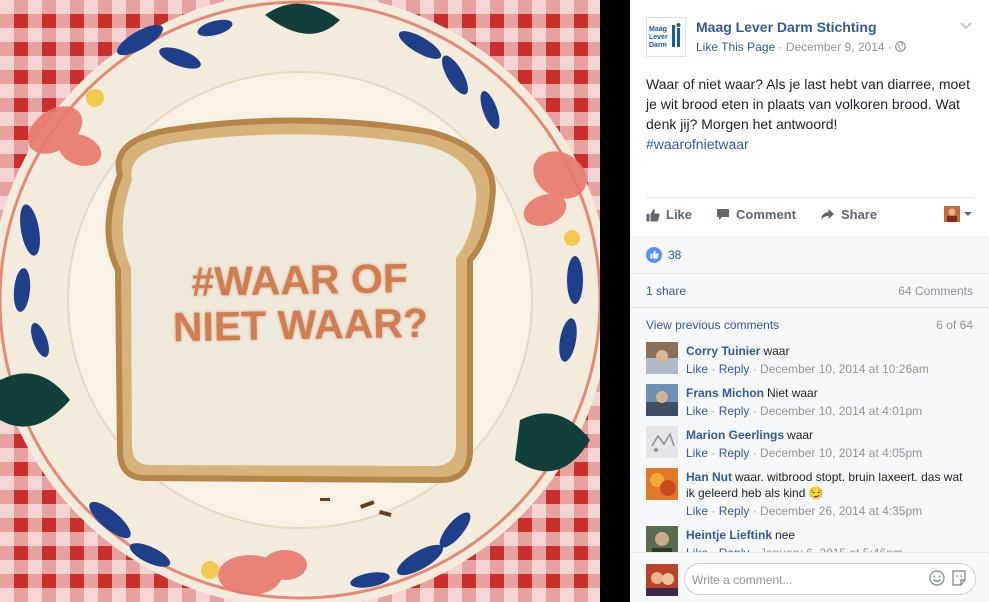 The height and width of the screenshot is (602, 989). I want to click on comment-author: Han Nut, so click(709, 477).